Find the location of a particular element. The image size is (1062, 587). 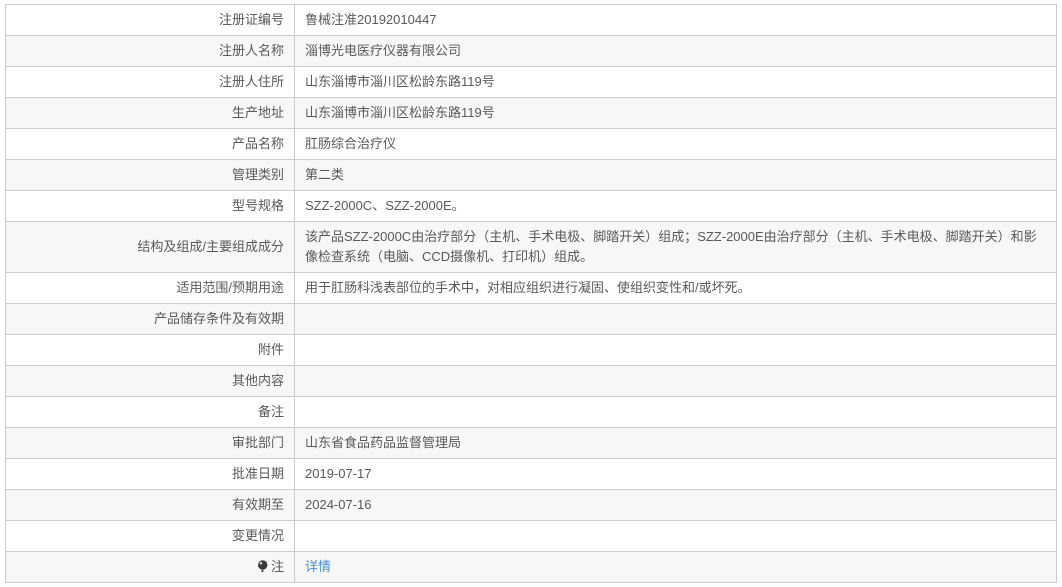

table-row: 生产地址 山东淄博市淄川区松龄东路119号 is located at coordinates (531, 113).